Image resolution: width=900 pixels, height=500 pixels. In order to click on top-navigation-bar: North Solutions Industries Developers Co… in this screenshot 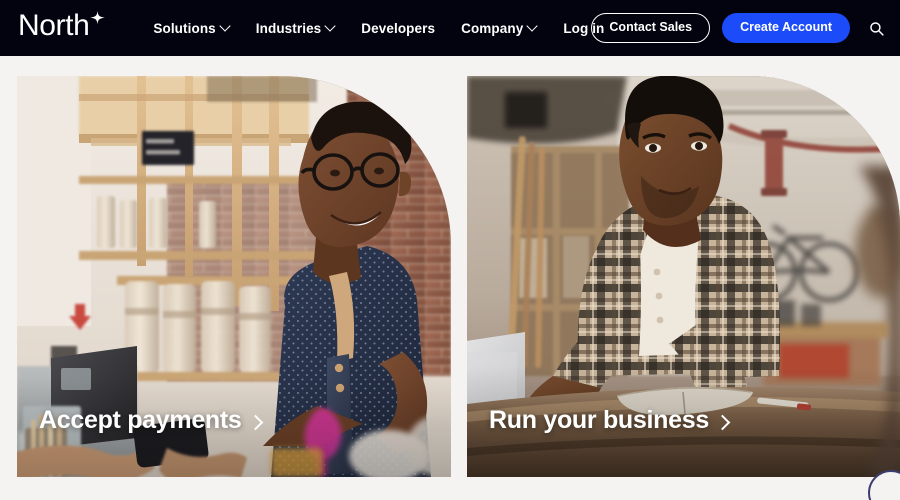, I will do `click(450, 28)`.